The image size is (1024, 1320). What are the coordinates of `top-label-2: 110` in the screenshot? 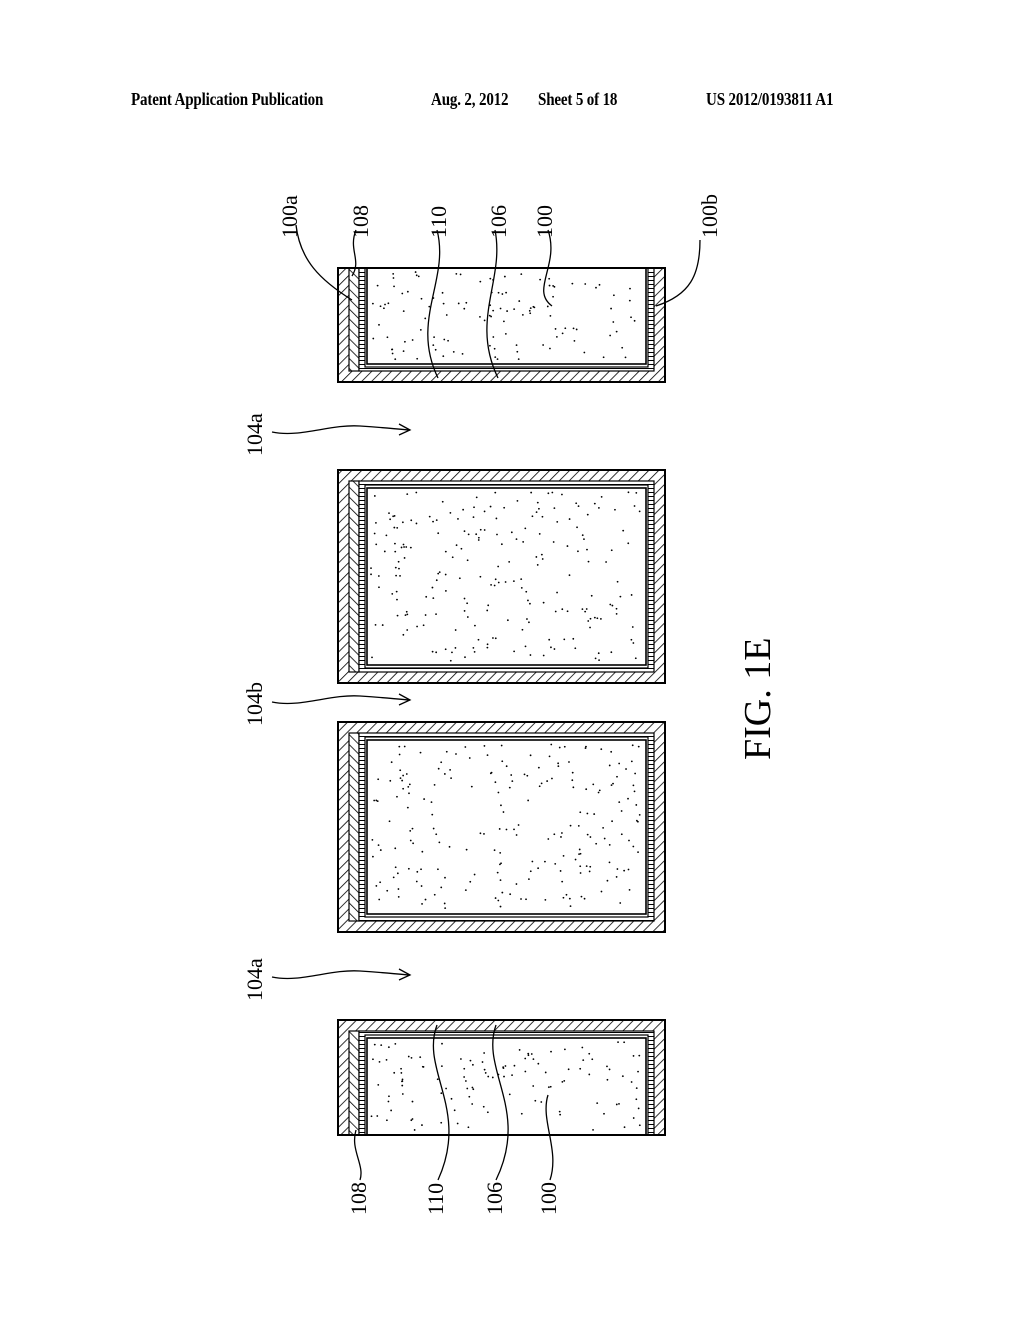 It's located at (438, 222).